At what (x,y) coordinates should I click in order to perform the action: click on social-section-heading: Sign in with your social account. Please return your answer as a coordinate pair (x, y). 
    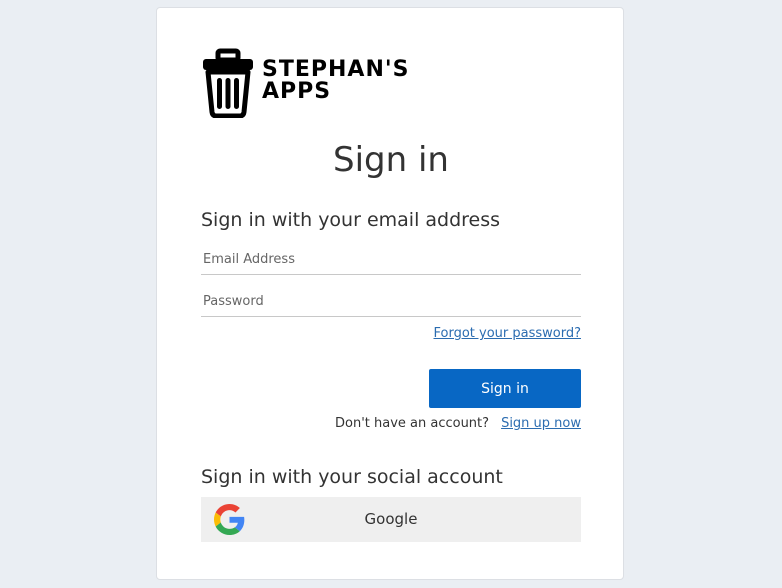
    Looking at the image, I should click on (352, 477).